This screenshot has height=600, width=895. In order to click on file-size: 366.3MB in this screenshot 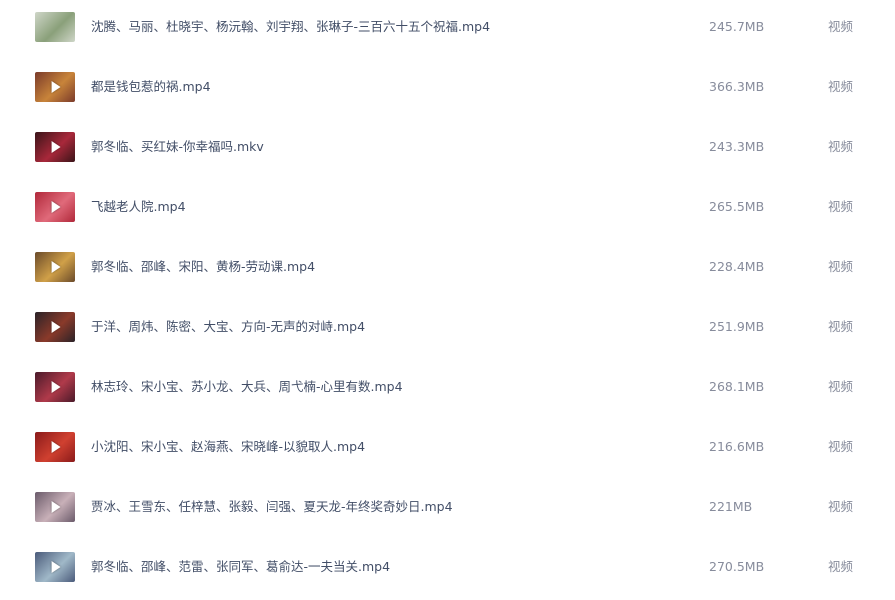, I will do `click(737, 86)`.